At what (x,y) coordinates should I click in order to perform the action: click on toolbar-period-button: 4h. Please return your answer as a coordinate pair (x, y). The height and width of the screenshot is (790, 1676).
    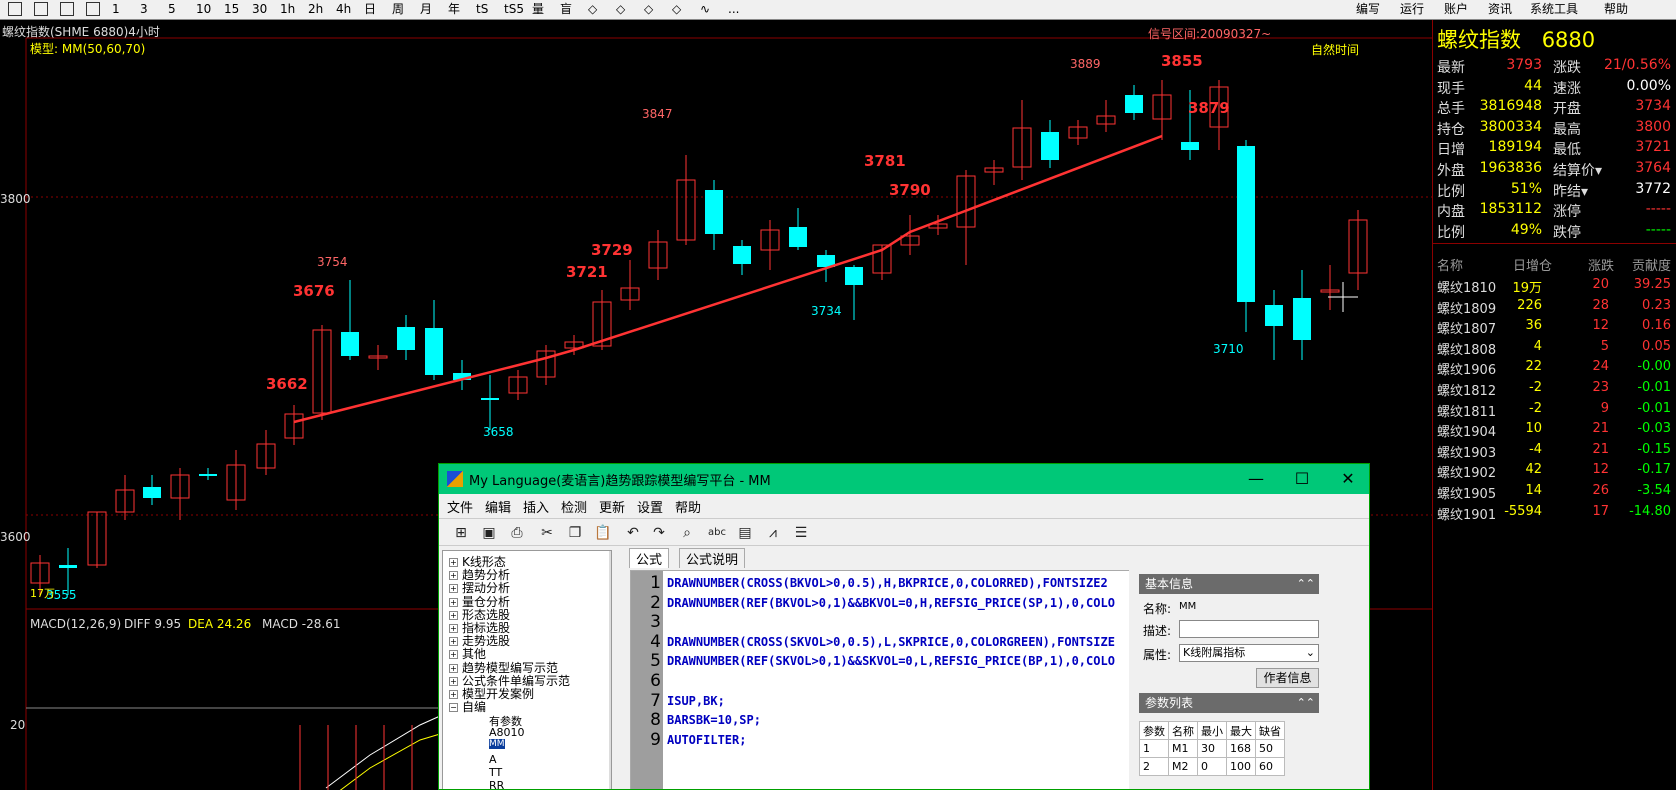
    Looking at the image, I should click on (348, 10).